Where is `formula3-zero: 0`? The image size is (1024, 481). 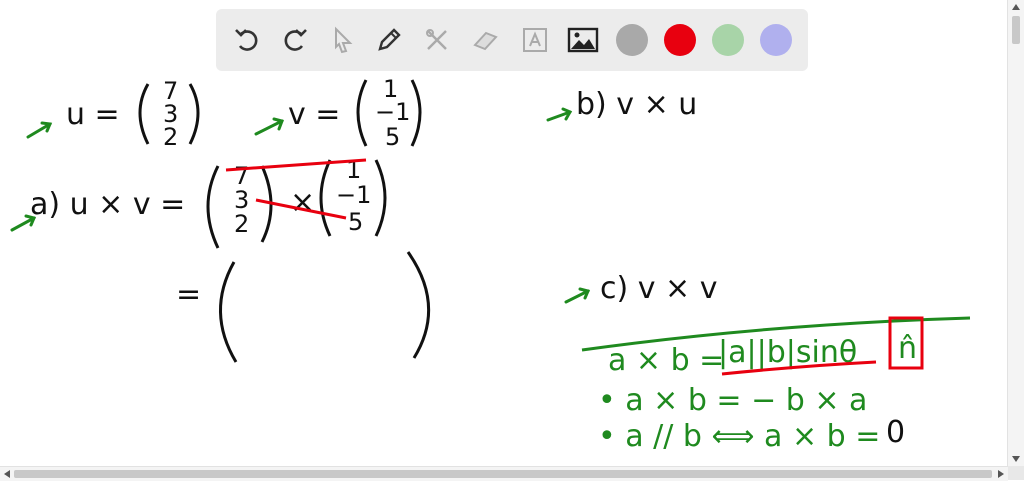 formula3-zero: 0 is located at coordinates (895, 432).